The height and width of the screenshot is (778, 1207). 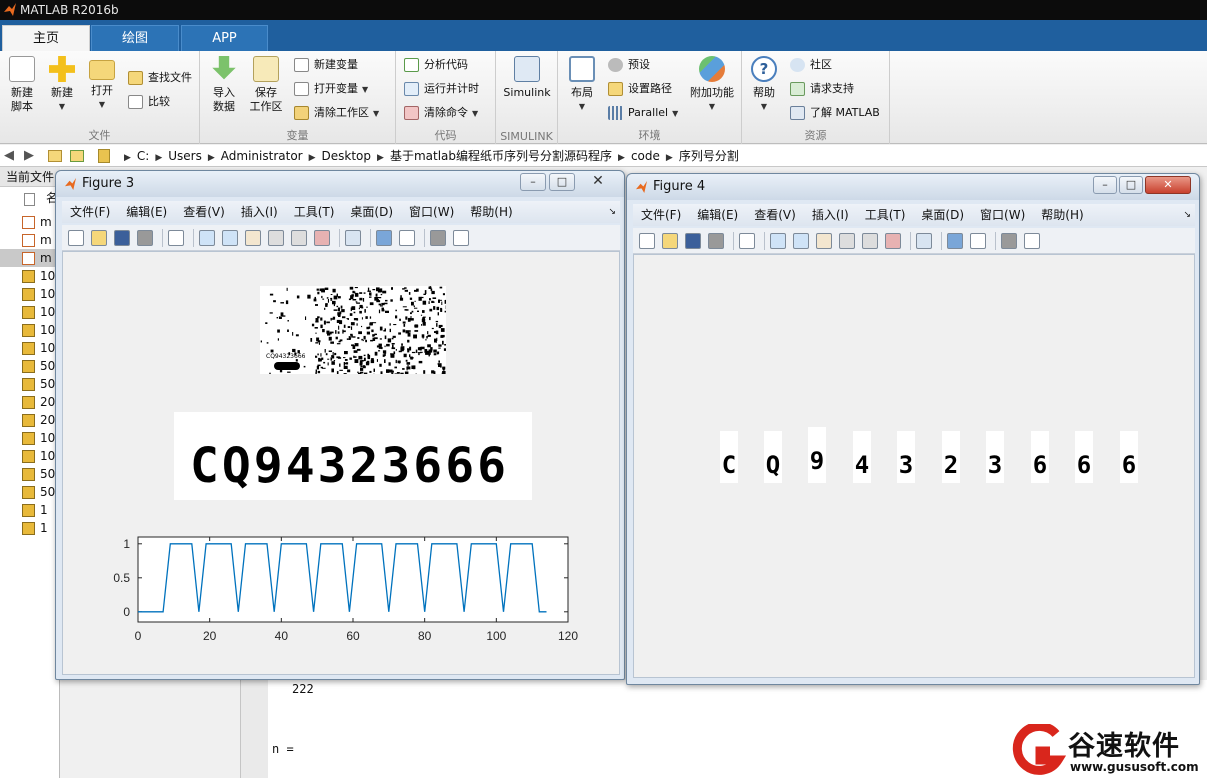 What do you see at coordinates (764, 107) in the screenshot?
I see `help-dropdown-icon: ▼` at bounding box center [764, 107].